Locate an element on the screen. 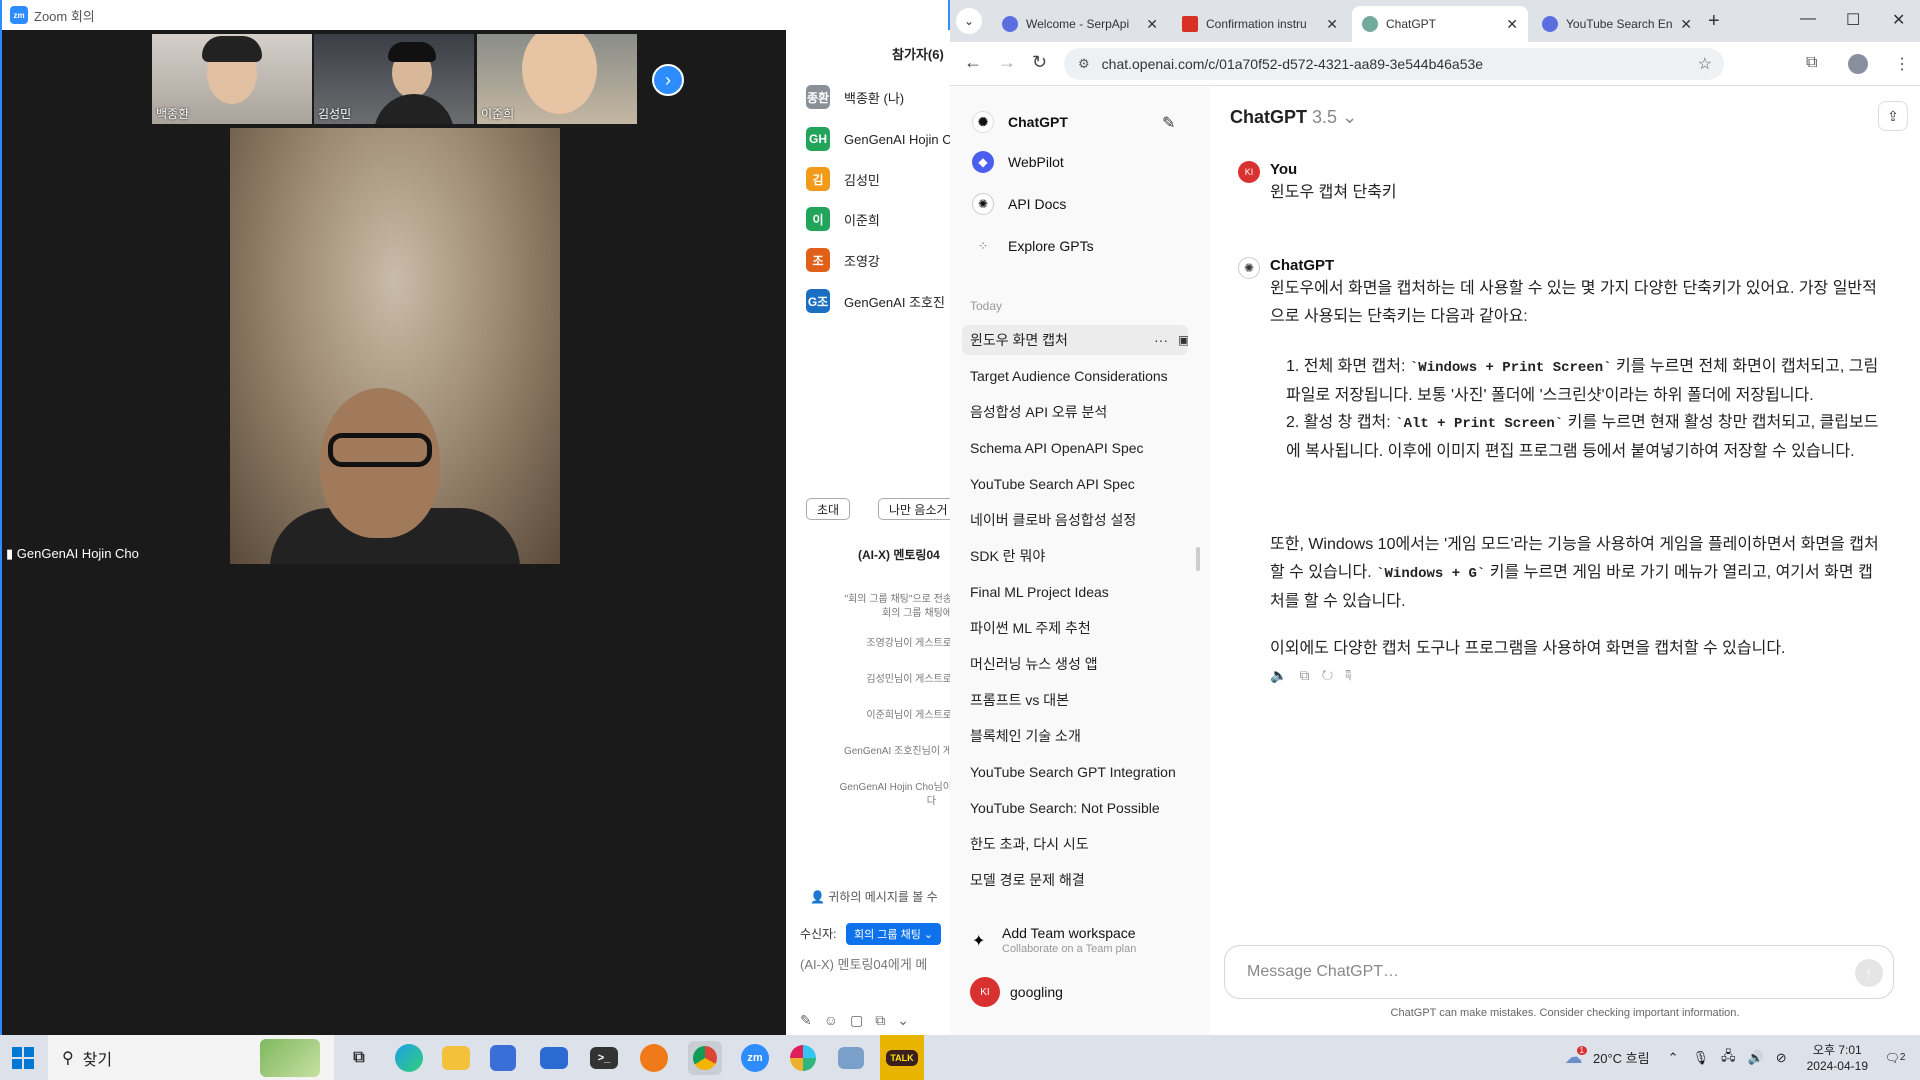 This screenshot has width=1920, height=1080. kebab-menu-icon: ⋮ is located at coordinates (1902, 64).